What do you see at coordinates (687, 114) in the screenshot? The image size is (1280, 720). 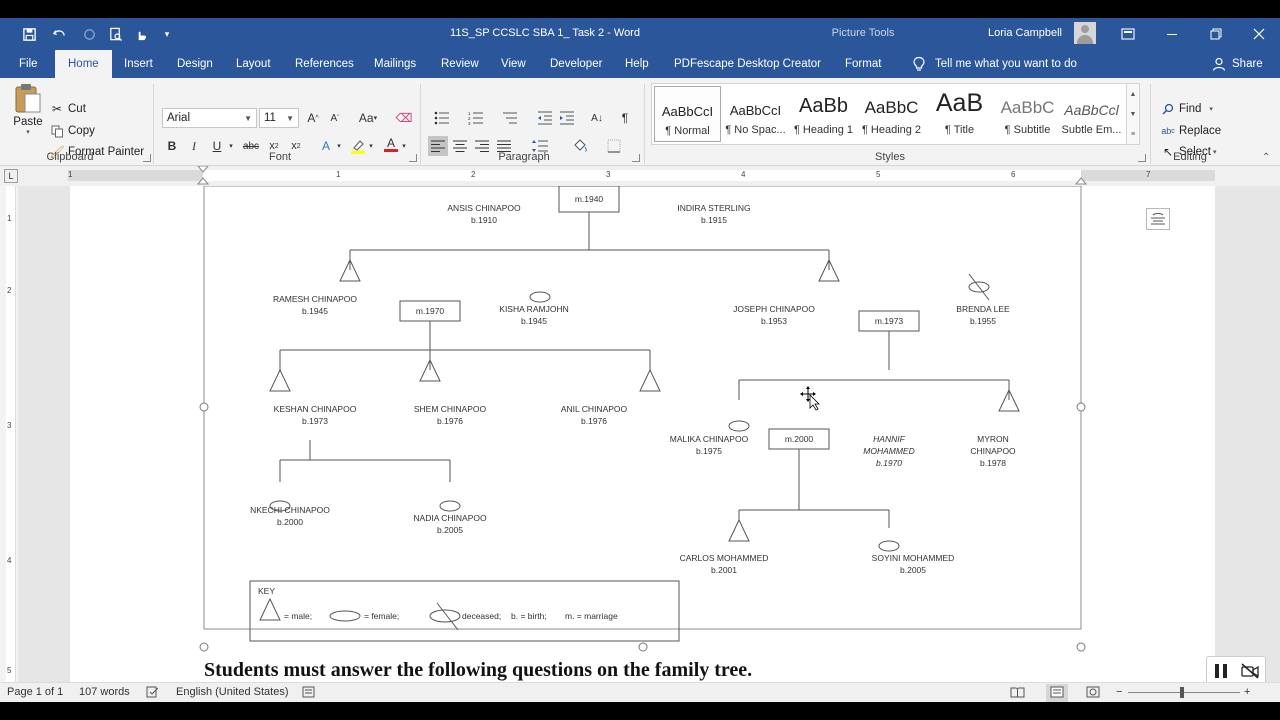 I see `style-normal: AaBbCcI ¶ Normal` at bounding box center [687, 114].